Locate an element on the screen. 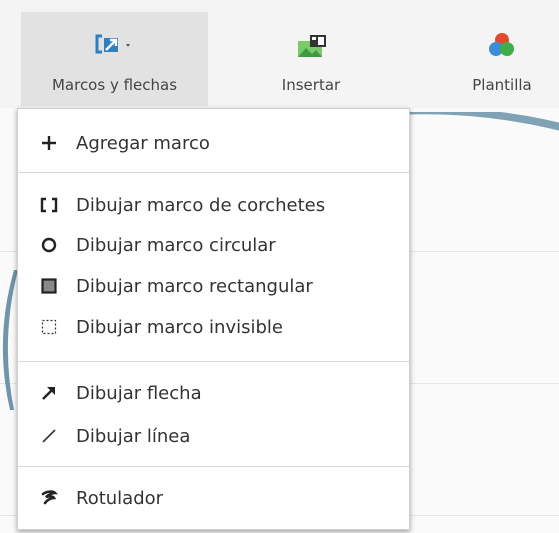 The image size is (559, 533). menu-item-rect-frame: Dibujar marco rectangular is located at coordinates (213, 286).